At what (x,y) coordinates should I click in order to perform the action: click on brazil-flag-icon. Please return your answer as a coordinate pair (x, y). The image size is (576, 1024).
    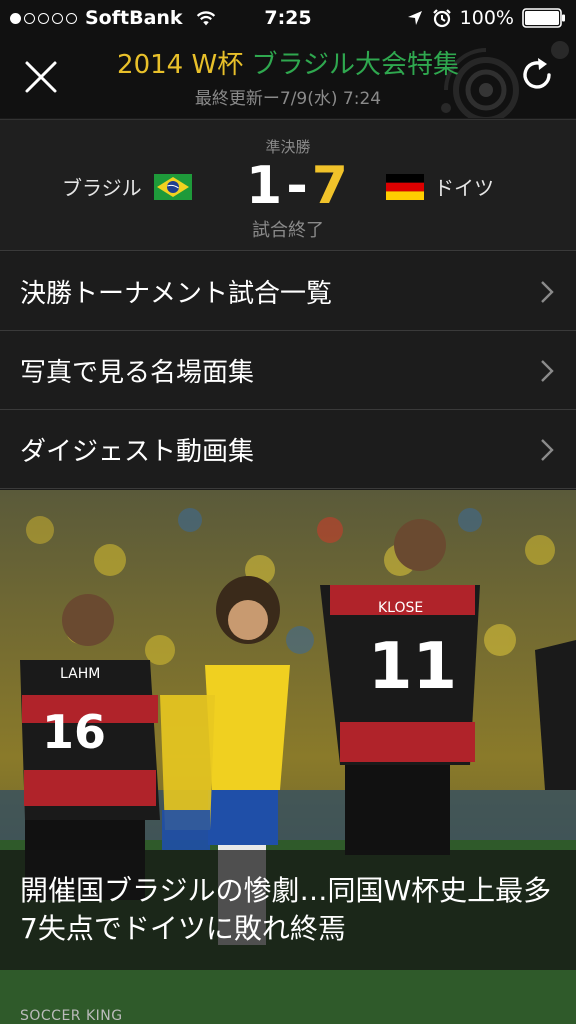
    Looking at the image, I should click on (172, 186).